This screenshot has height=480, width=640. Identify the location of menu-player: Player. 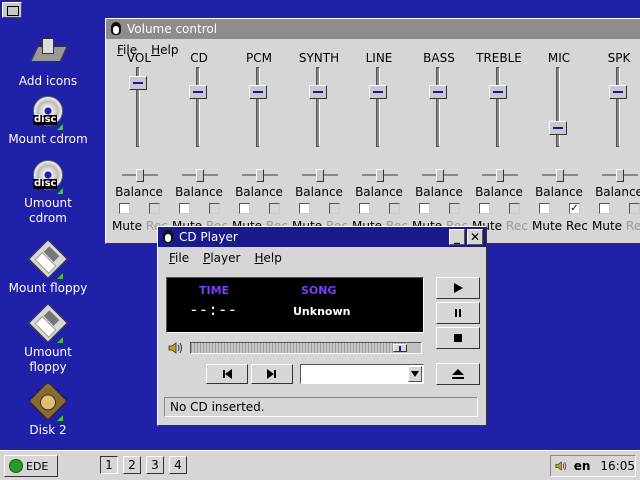
(221, 258).